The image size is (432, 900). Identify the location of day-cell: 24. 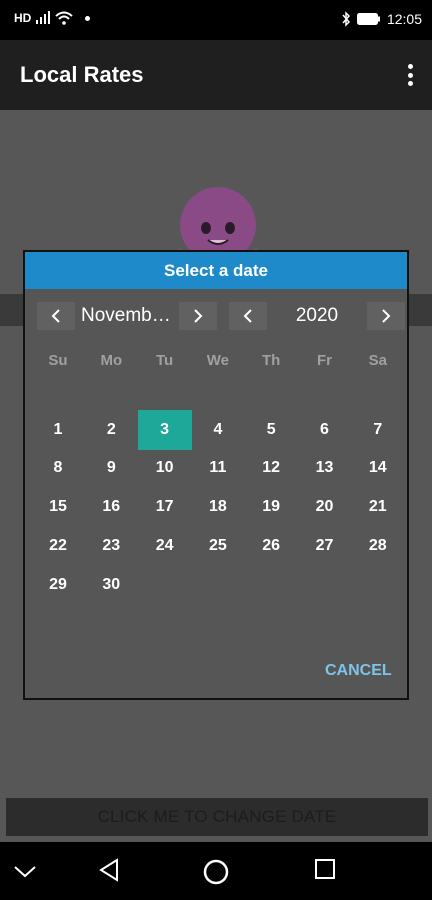
(165, 546).